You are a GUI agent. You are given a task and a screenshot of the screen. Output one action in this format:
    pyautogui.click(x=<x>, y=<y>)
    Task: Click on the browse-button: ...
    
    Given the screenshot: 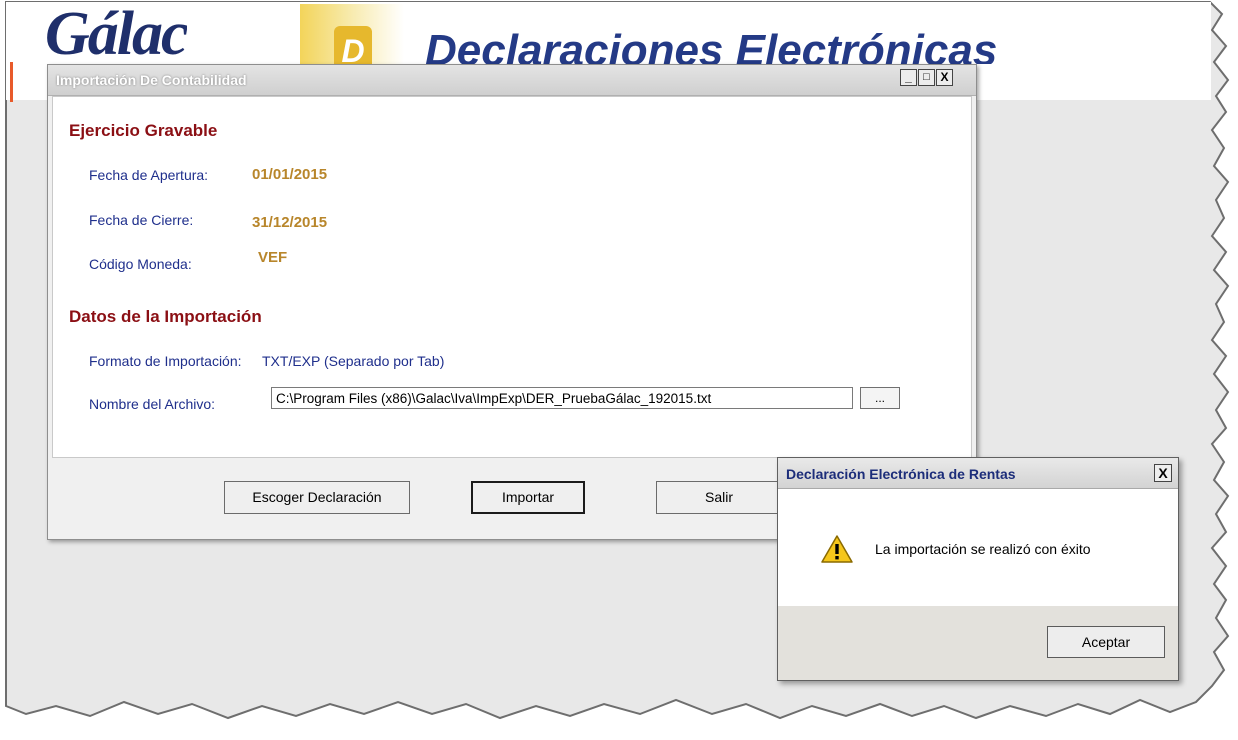 What is the action you would take?
    pyautogui.click(x=880, y=398)
    